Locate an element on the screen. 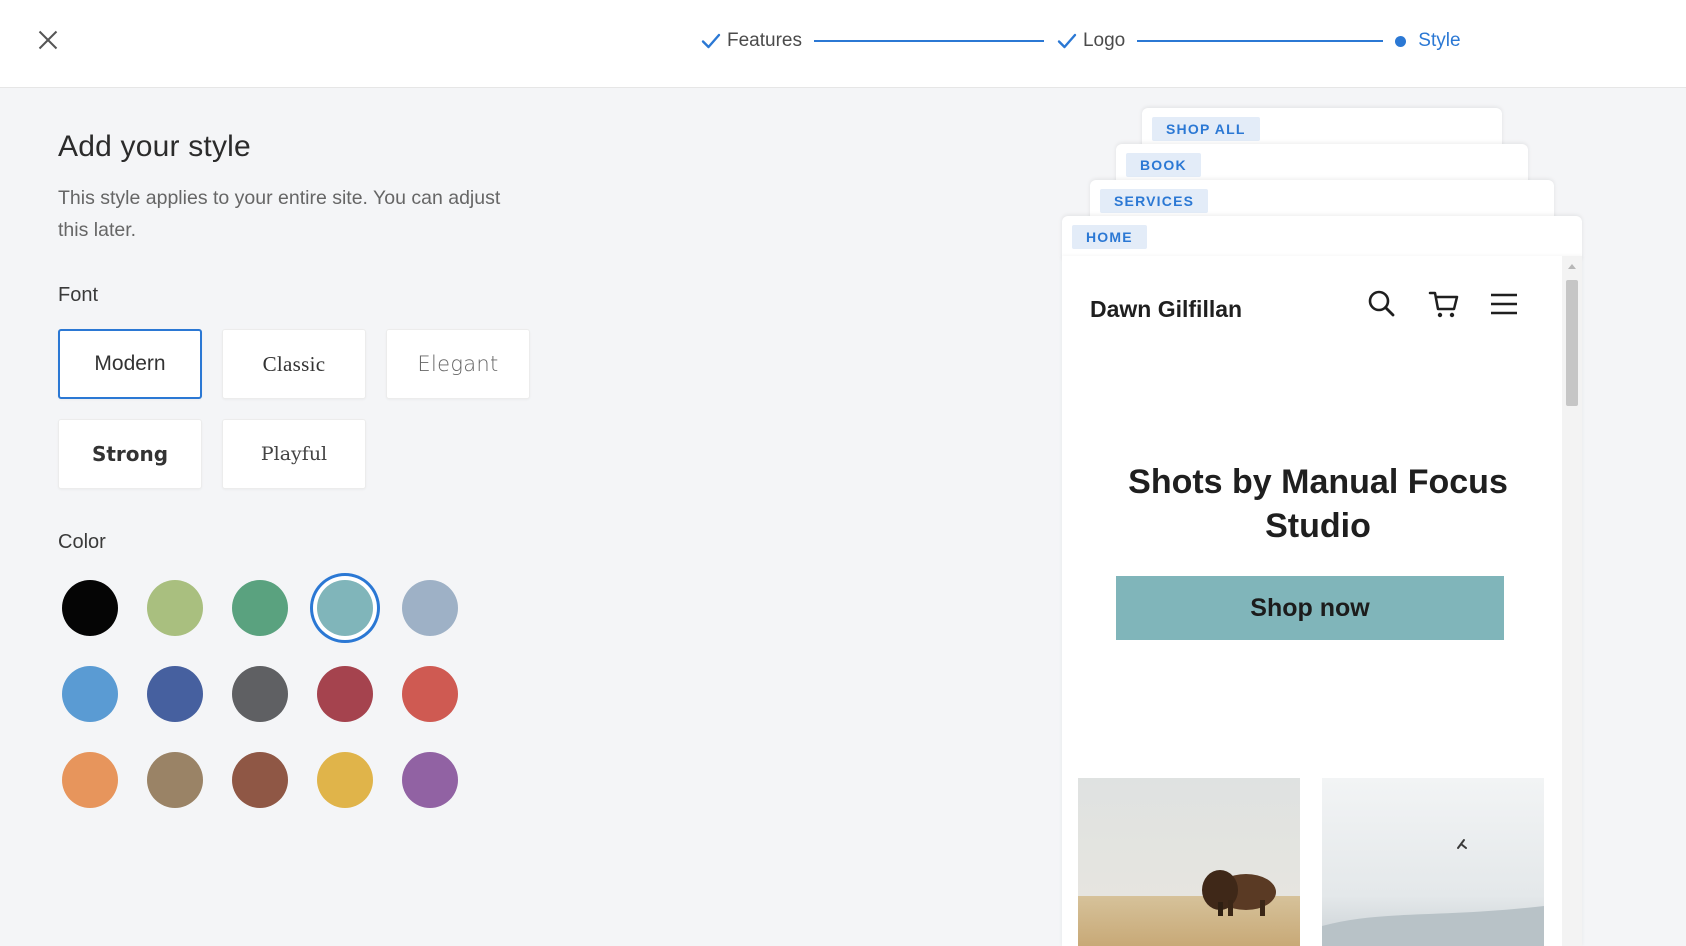  page-tab-shop-all: SHOP ALL is located at coordinates (1206, 129).